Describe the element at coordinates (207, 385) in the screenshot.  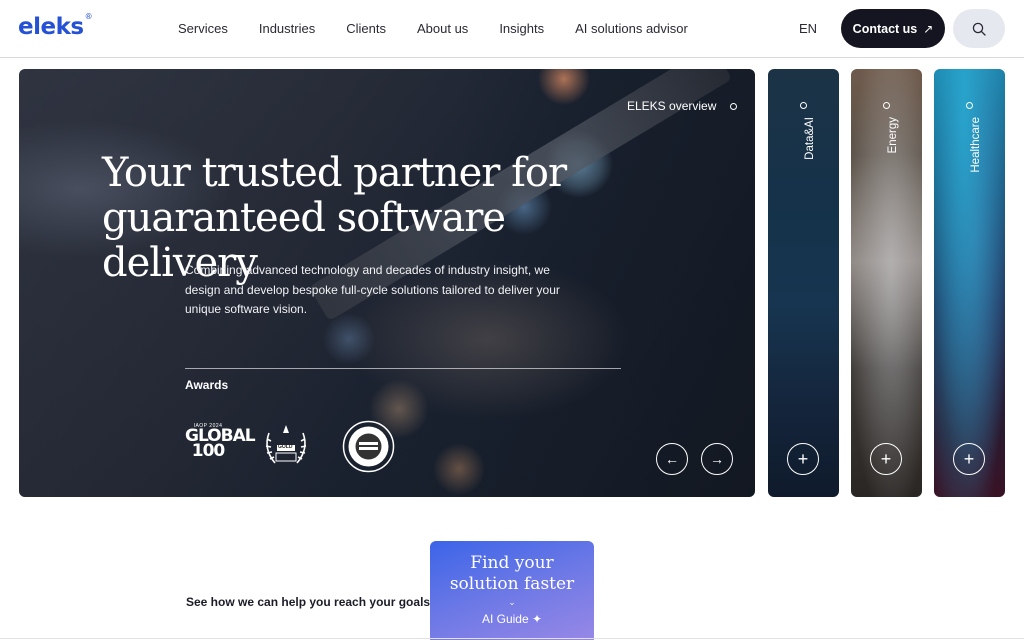
I see `awards-label: Awards` at that location.